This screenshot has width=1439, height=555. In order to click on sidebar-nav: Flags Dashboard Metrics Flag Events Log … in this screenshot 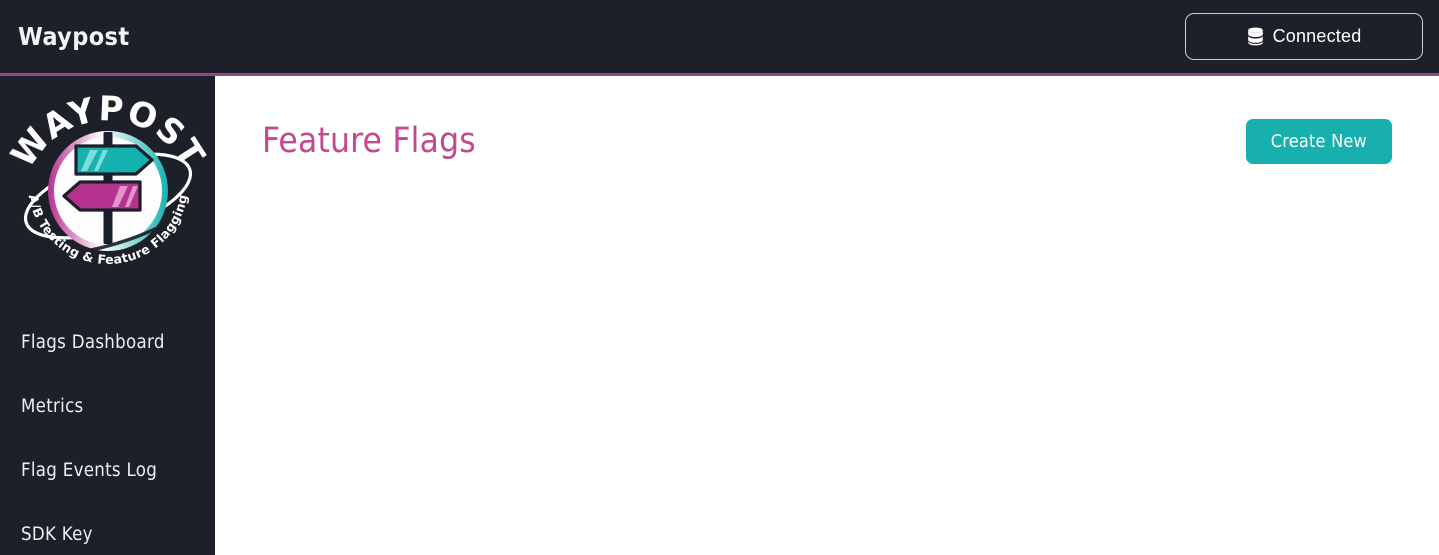, I will do `click(107, 433)`.